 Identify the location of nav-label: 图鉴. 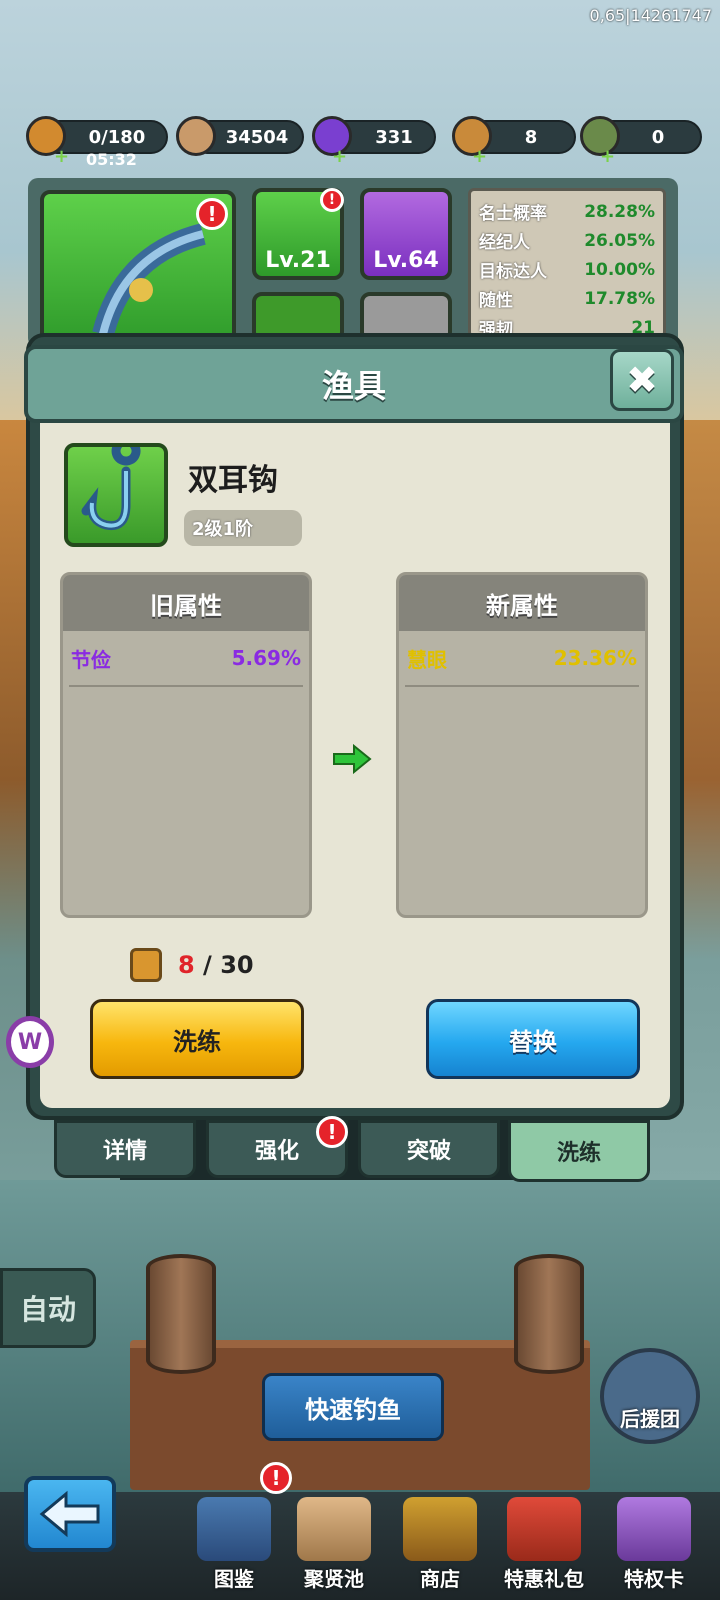
(234, 1579).